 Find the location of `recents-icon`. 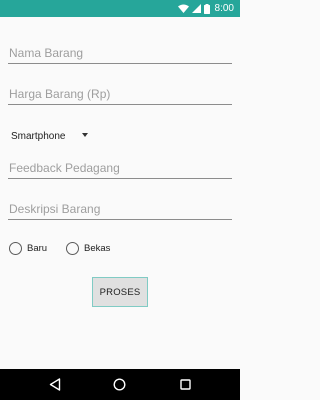

recents-icon is located at coordinates (185, 385).